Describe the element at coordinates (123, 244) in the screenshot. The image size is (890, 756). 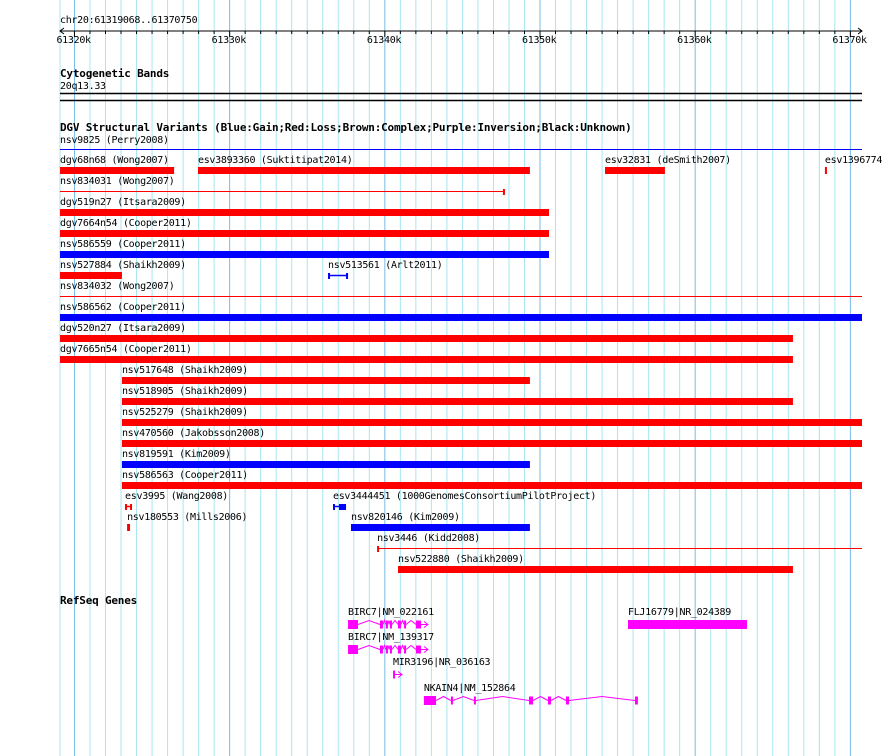
I see `variant-label: nsv586559 (Cooper2011)` at that location.